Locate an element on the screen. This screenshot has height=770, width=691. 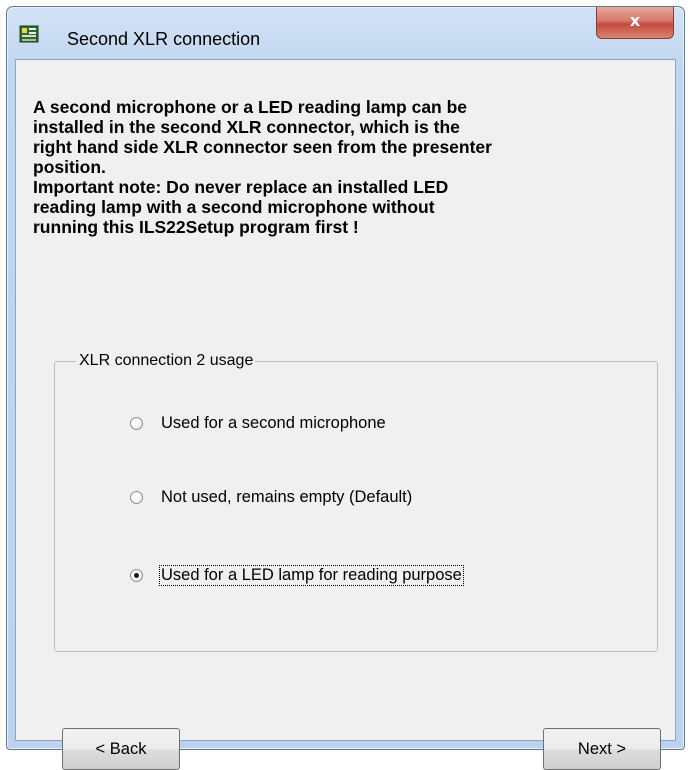
window-title: Second XLR connection is located at coordinates (164, 39).